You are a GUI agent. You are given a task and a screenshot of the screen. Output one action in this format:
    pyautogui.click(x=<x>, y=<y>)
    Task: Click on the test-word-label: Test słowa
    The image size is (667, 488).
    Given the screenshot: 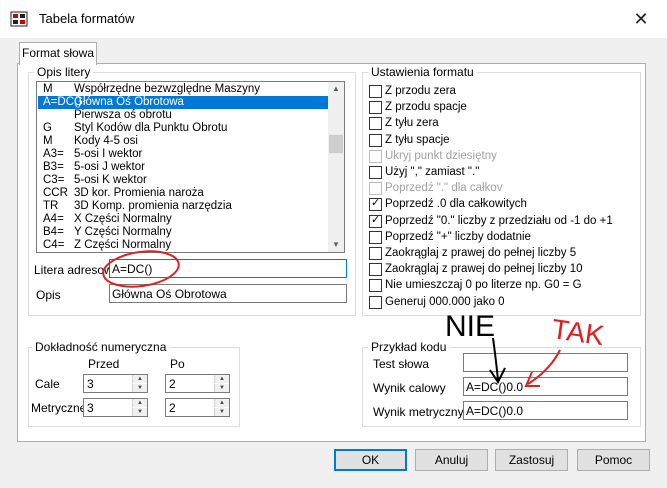 What is the action you would take?
    pyautogui.click(x=401, y=364)
    